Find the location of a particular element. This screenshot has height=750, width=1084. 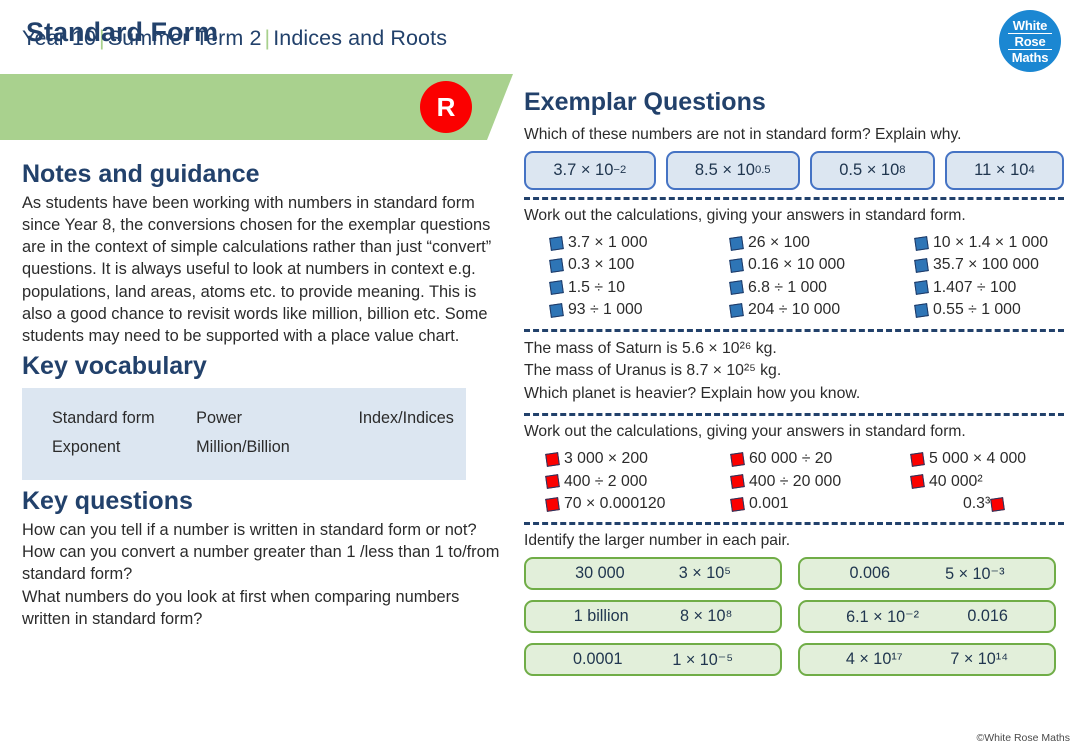

calculation-item: 0.3³ is located at coordinates (997, 504).